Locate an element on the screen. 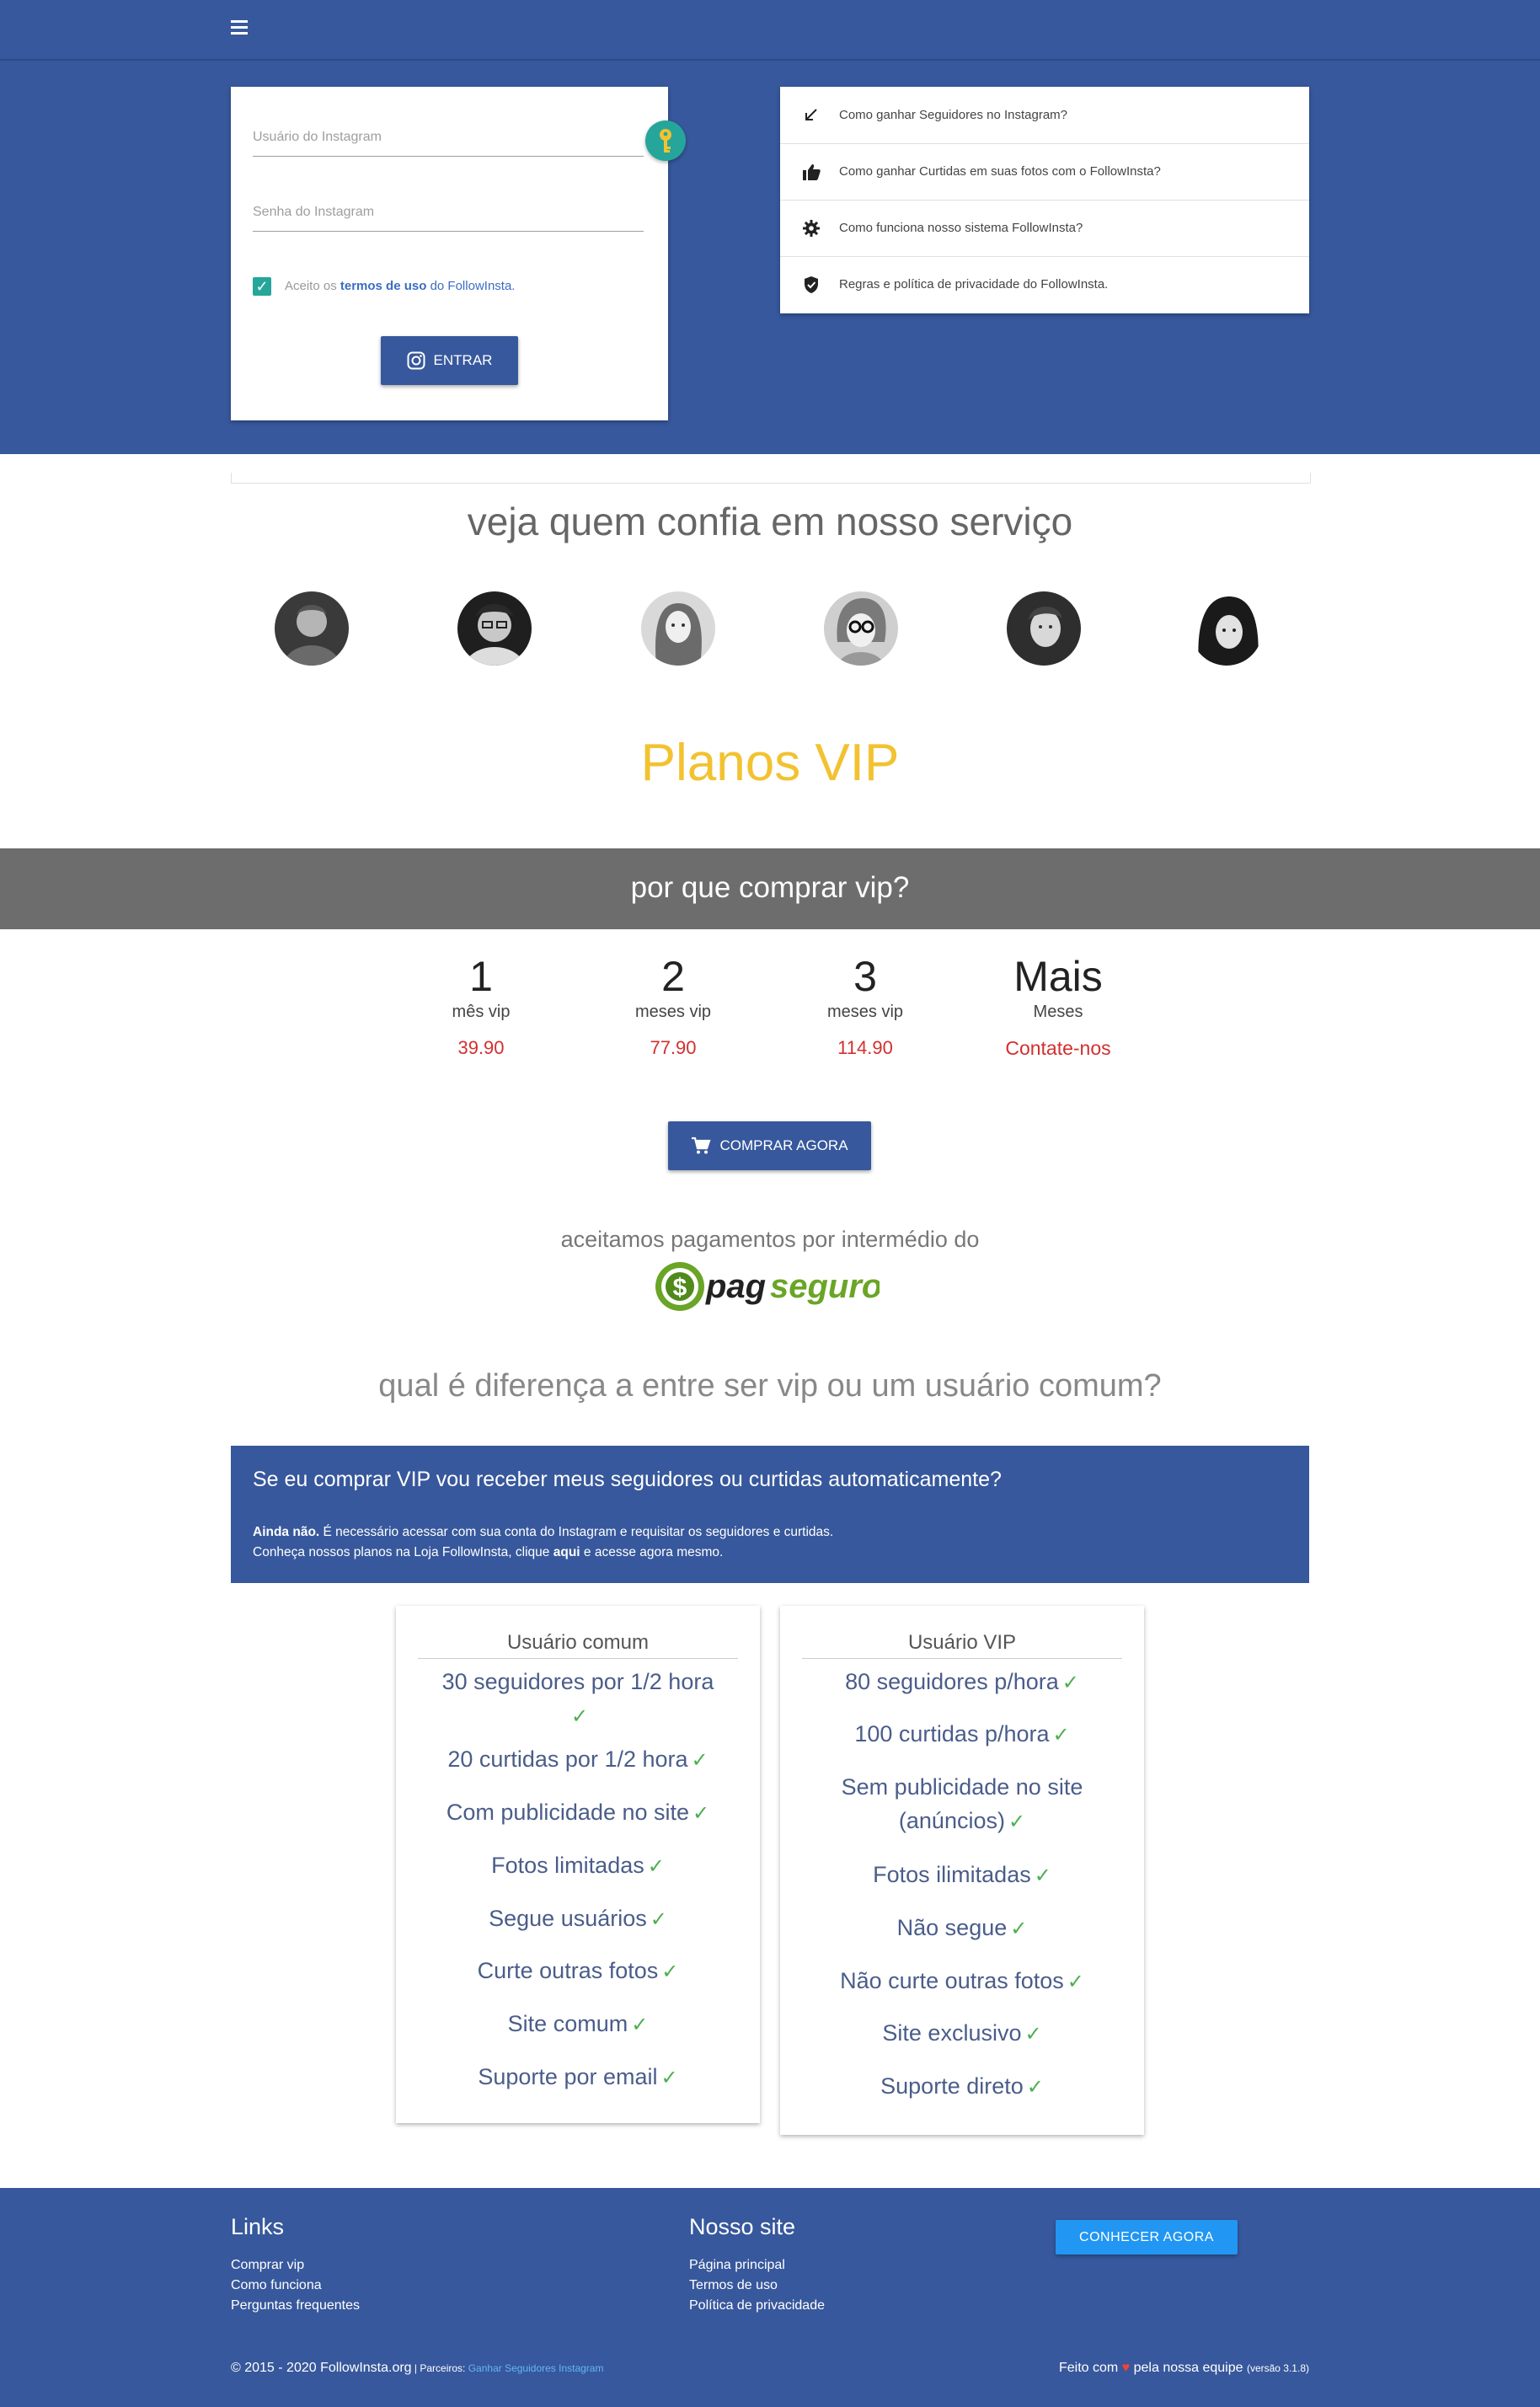  footer-site-title: Nosso site is located at coordinates (743, 2227).